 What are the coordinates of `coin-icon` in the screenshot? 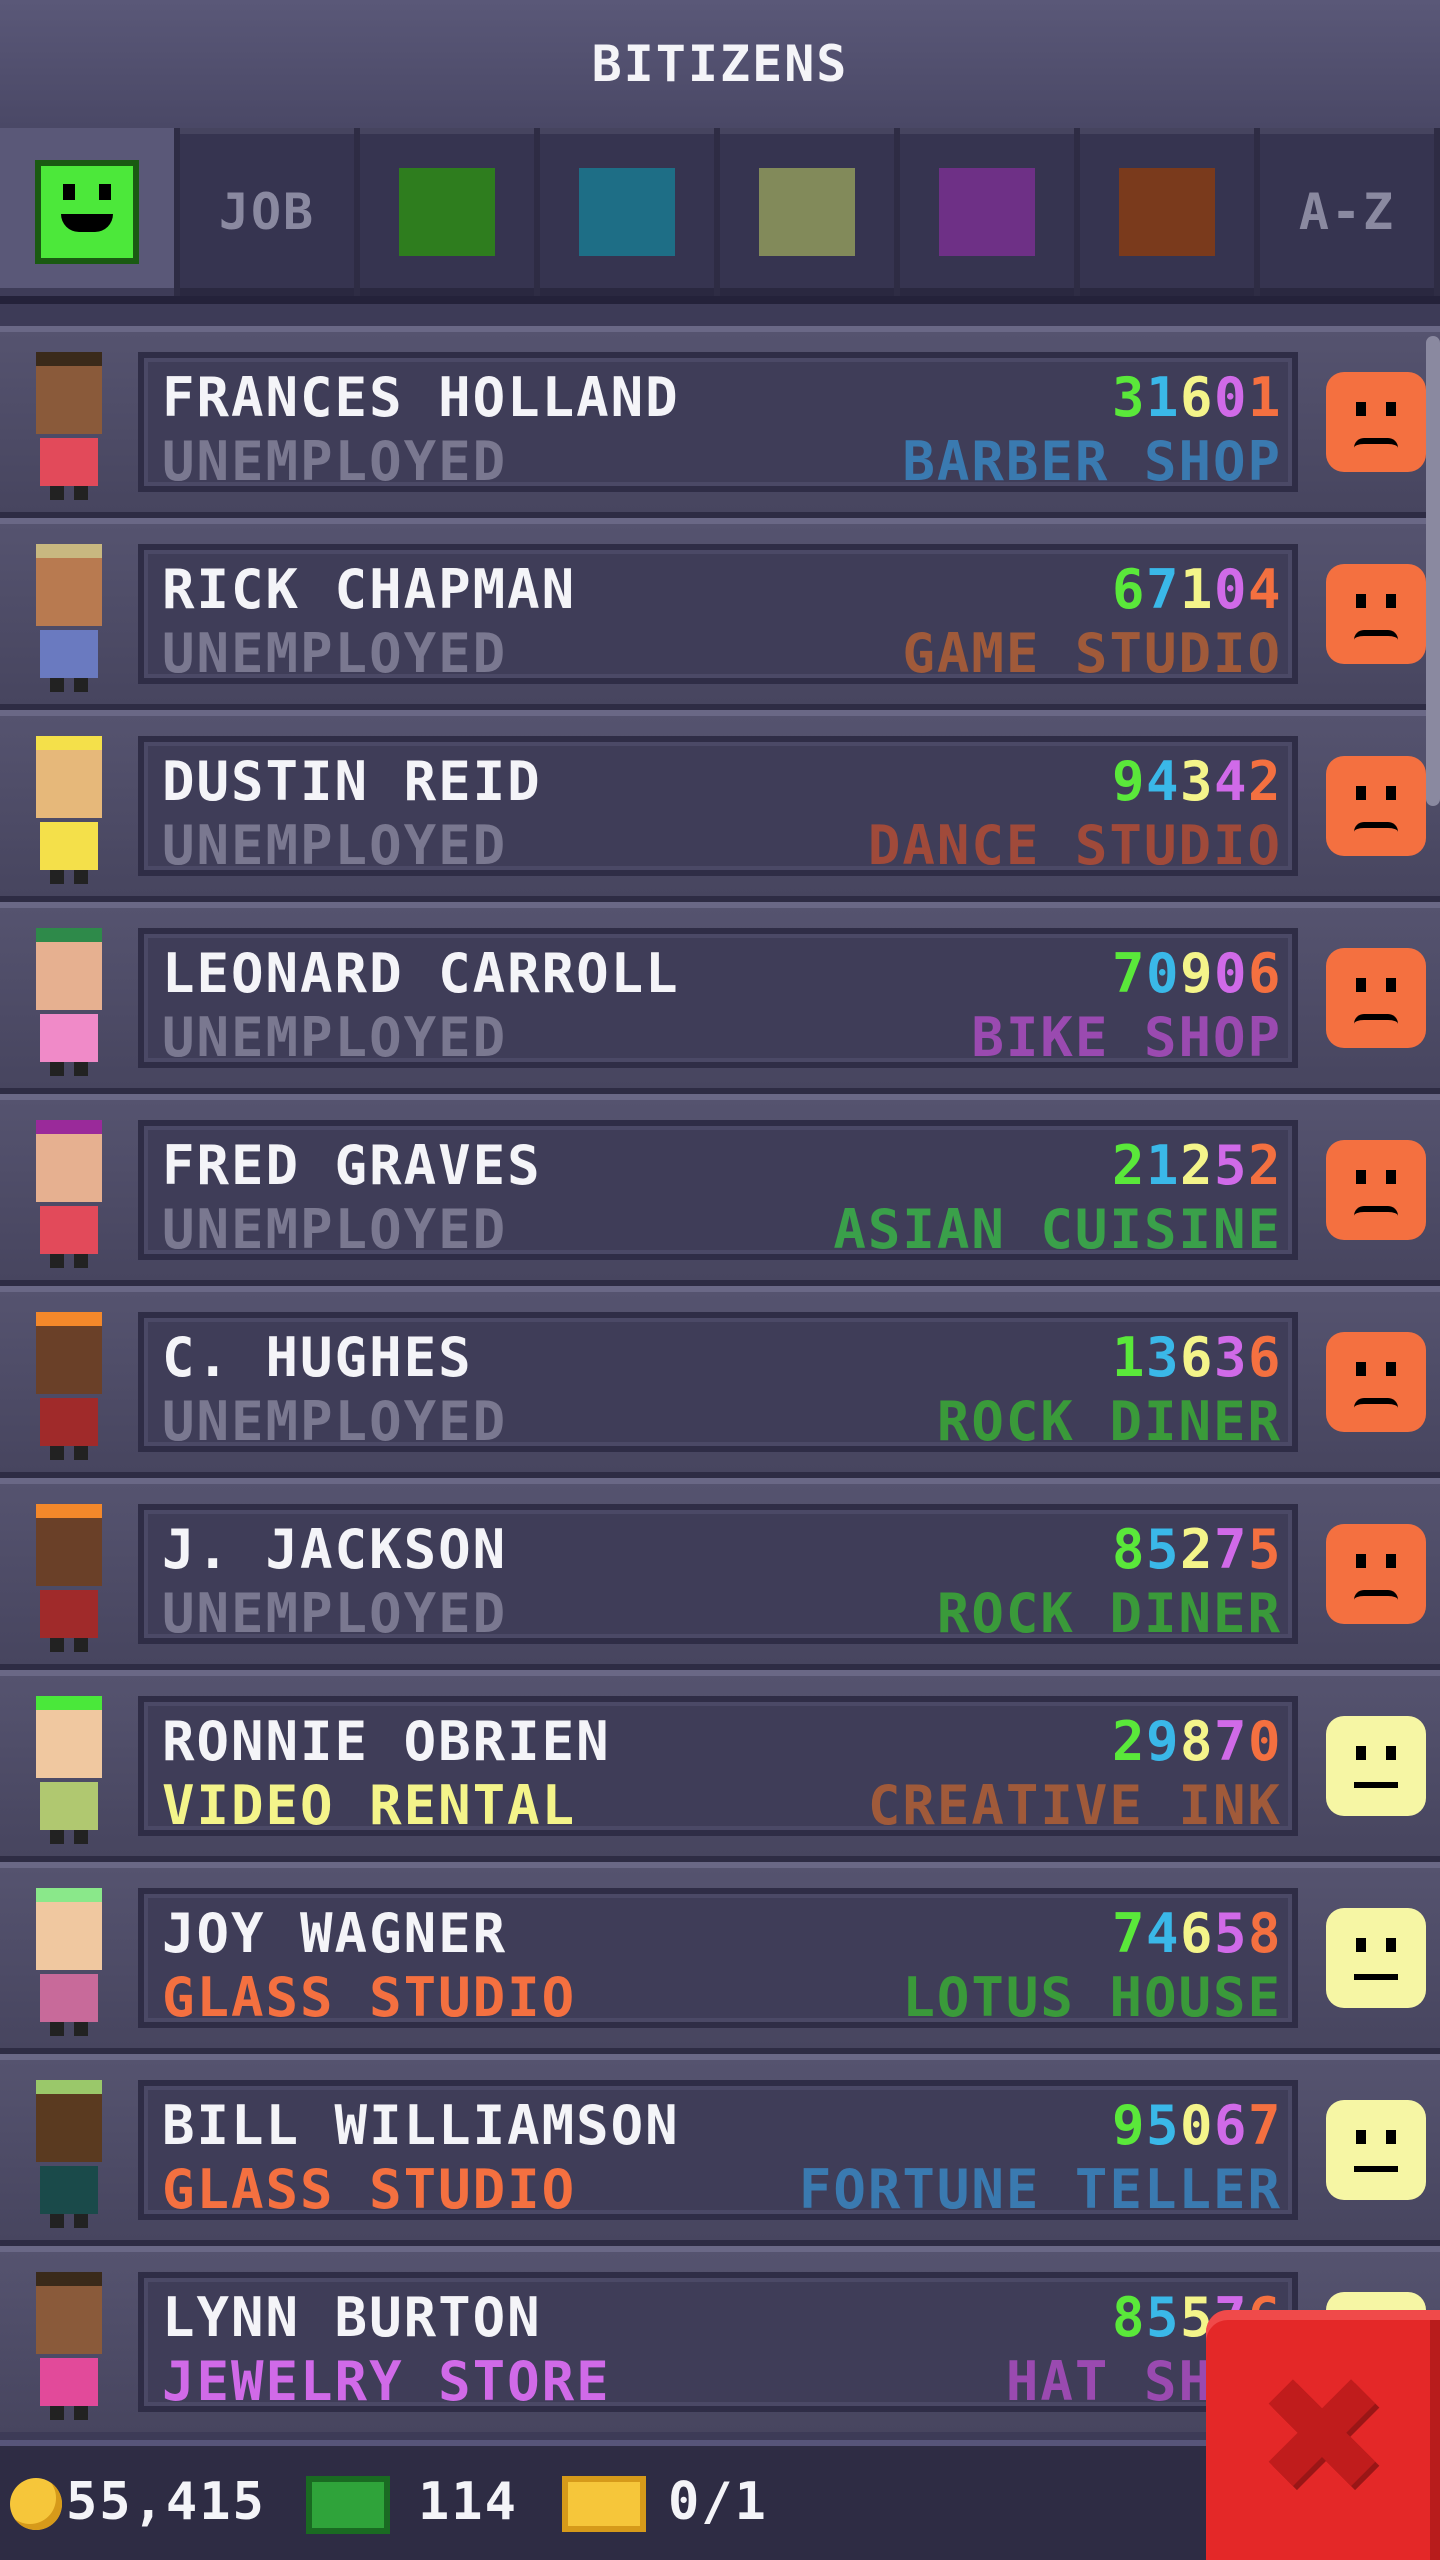 It's located at (36, 2504).